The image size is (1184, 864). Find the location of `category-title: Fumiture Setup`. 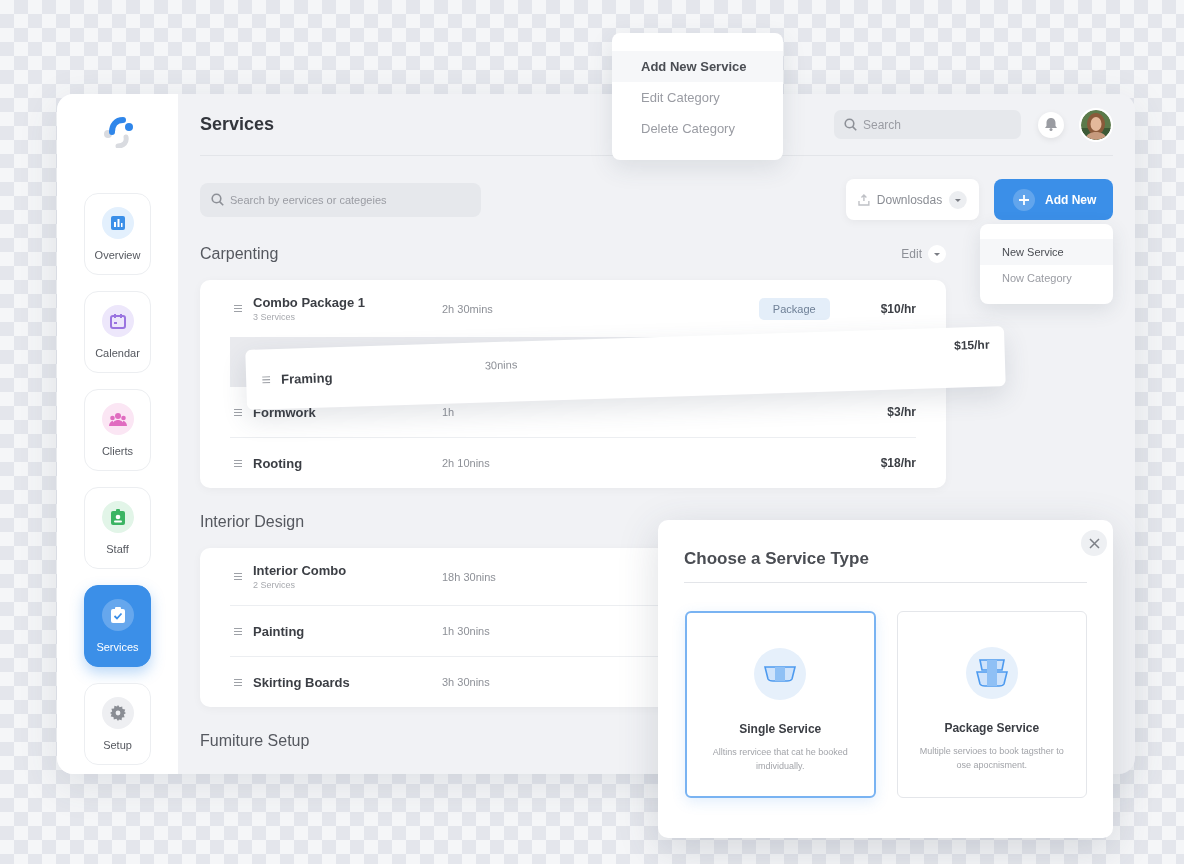

category-title: Fumiture Setup is located at coordinates (255, 741).